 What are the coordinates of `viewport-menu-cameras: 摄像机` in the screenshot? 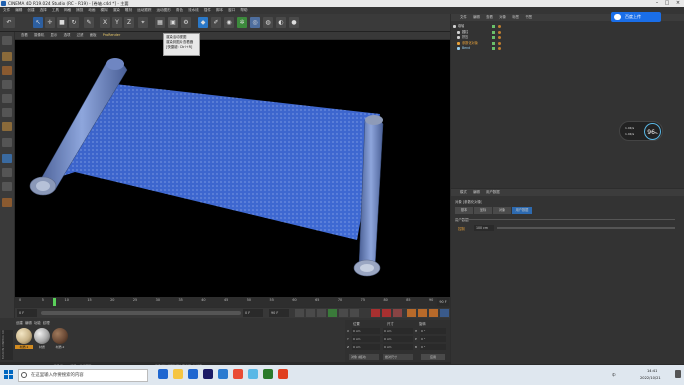 It's located at (39, 35).